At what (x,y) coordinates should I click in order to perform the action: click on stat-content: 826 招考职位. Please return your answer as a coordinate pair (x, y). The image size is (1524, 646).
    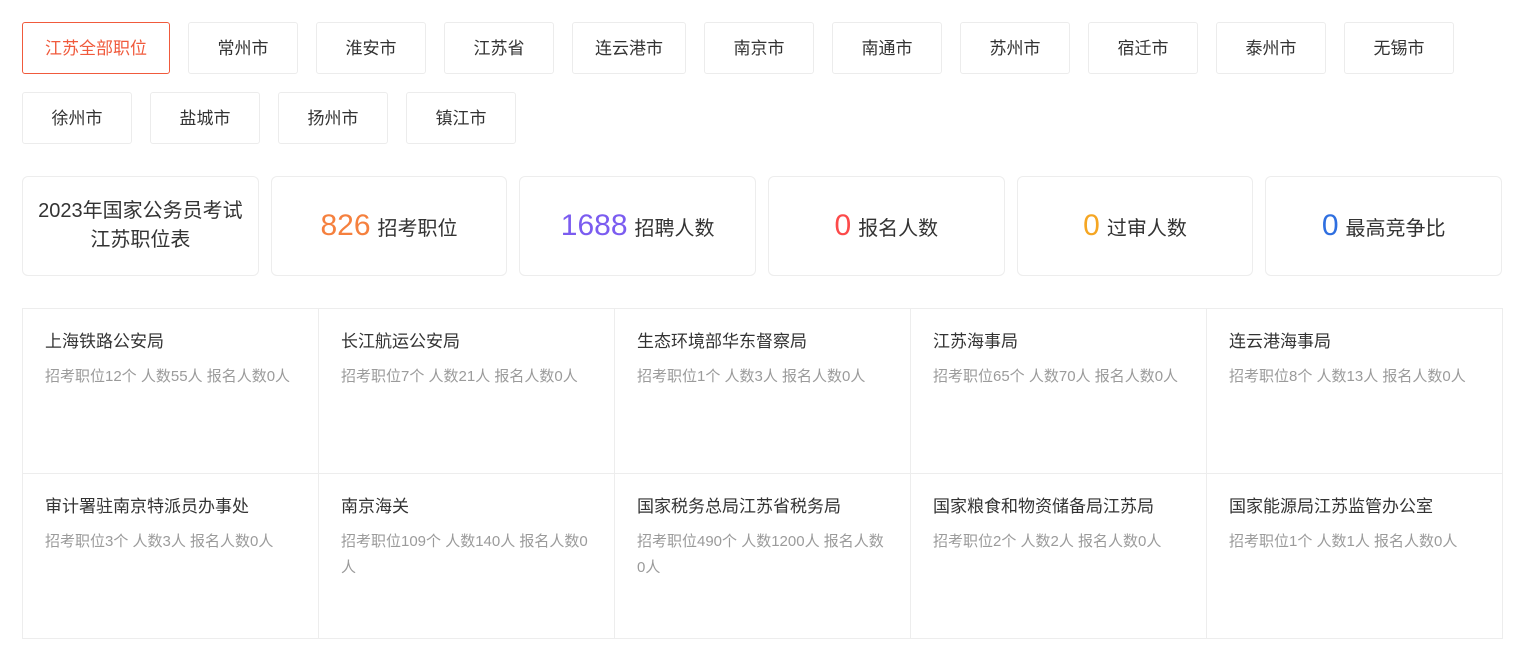
    Looking at the image, I should click on (388, 226).